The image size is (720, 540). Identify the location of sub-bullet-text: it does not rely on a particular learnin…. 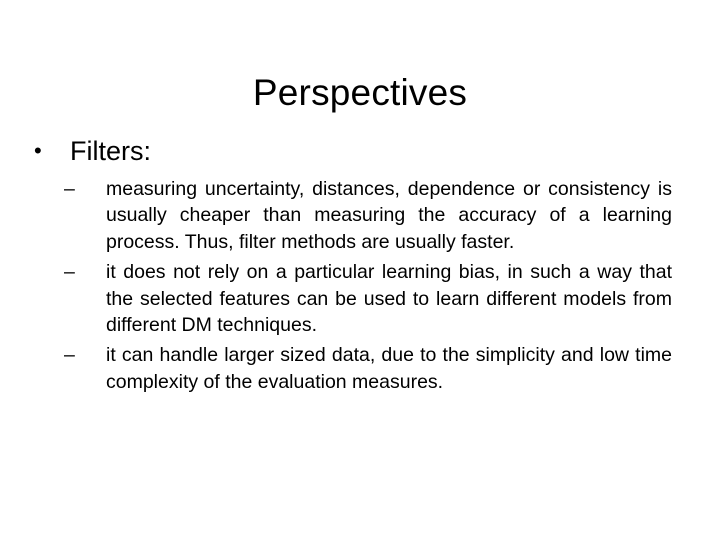
(389, 299).